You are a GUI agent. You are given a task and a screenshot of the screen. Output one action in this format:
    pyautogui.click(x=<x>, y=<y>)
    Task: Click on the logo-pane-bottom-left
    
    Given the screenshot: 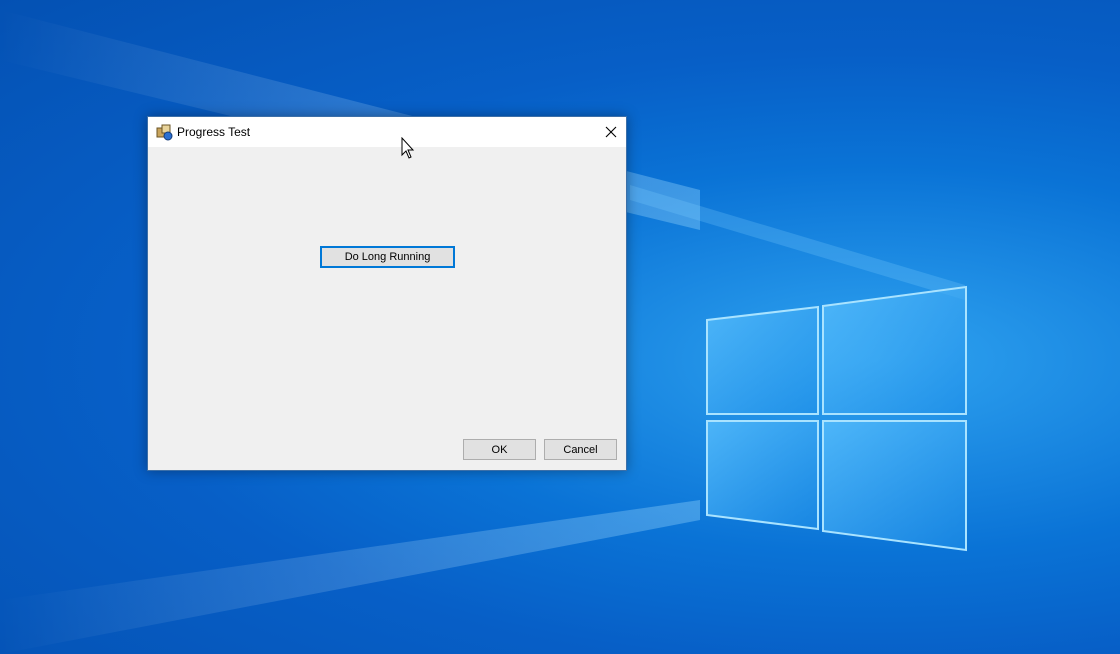 What is the action you would take?
    pyautogui.click(x=762, y=475)
    